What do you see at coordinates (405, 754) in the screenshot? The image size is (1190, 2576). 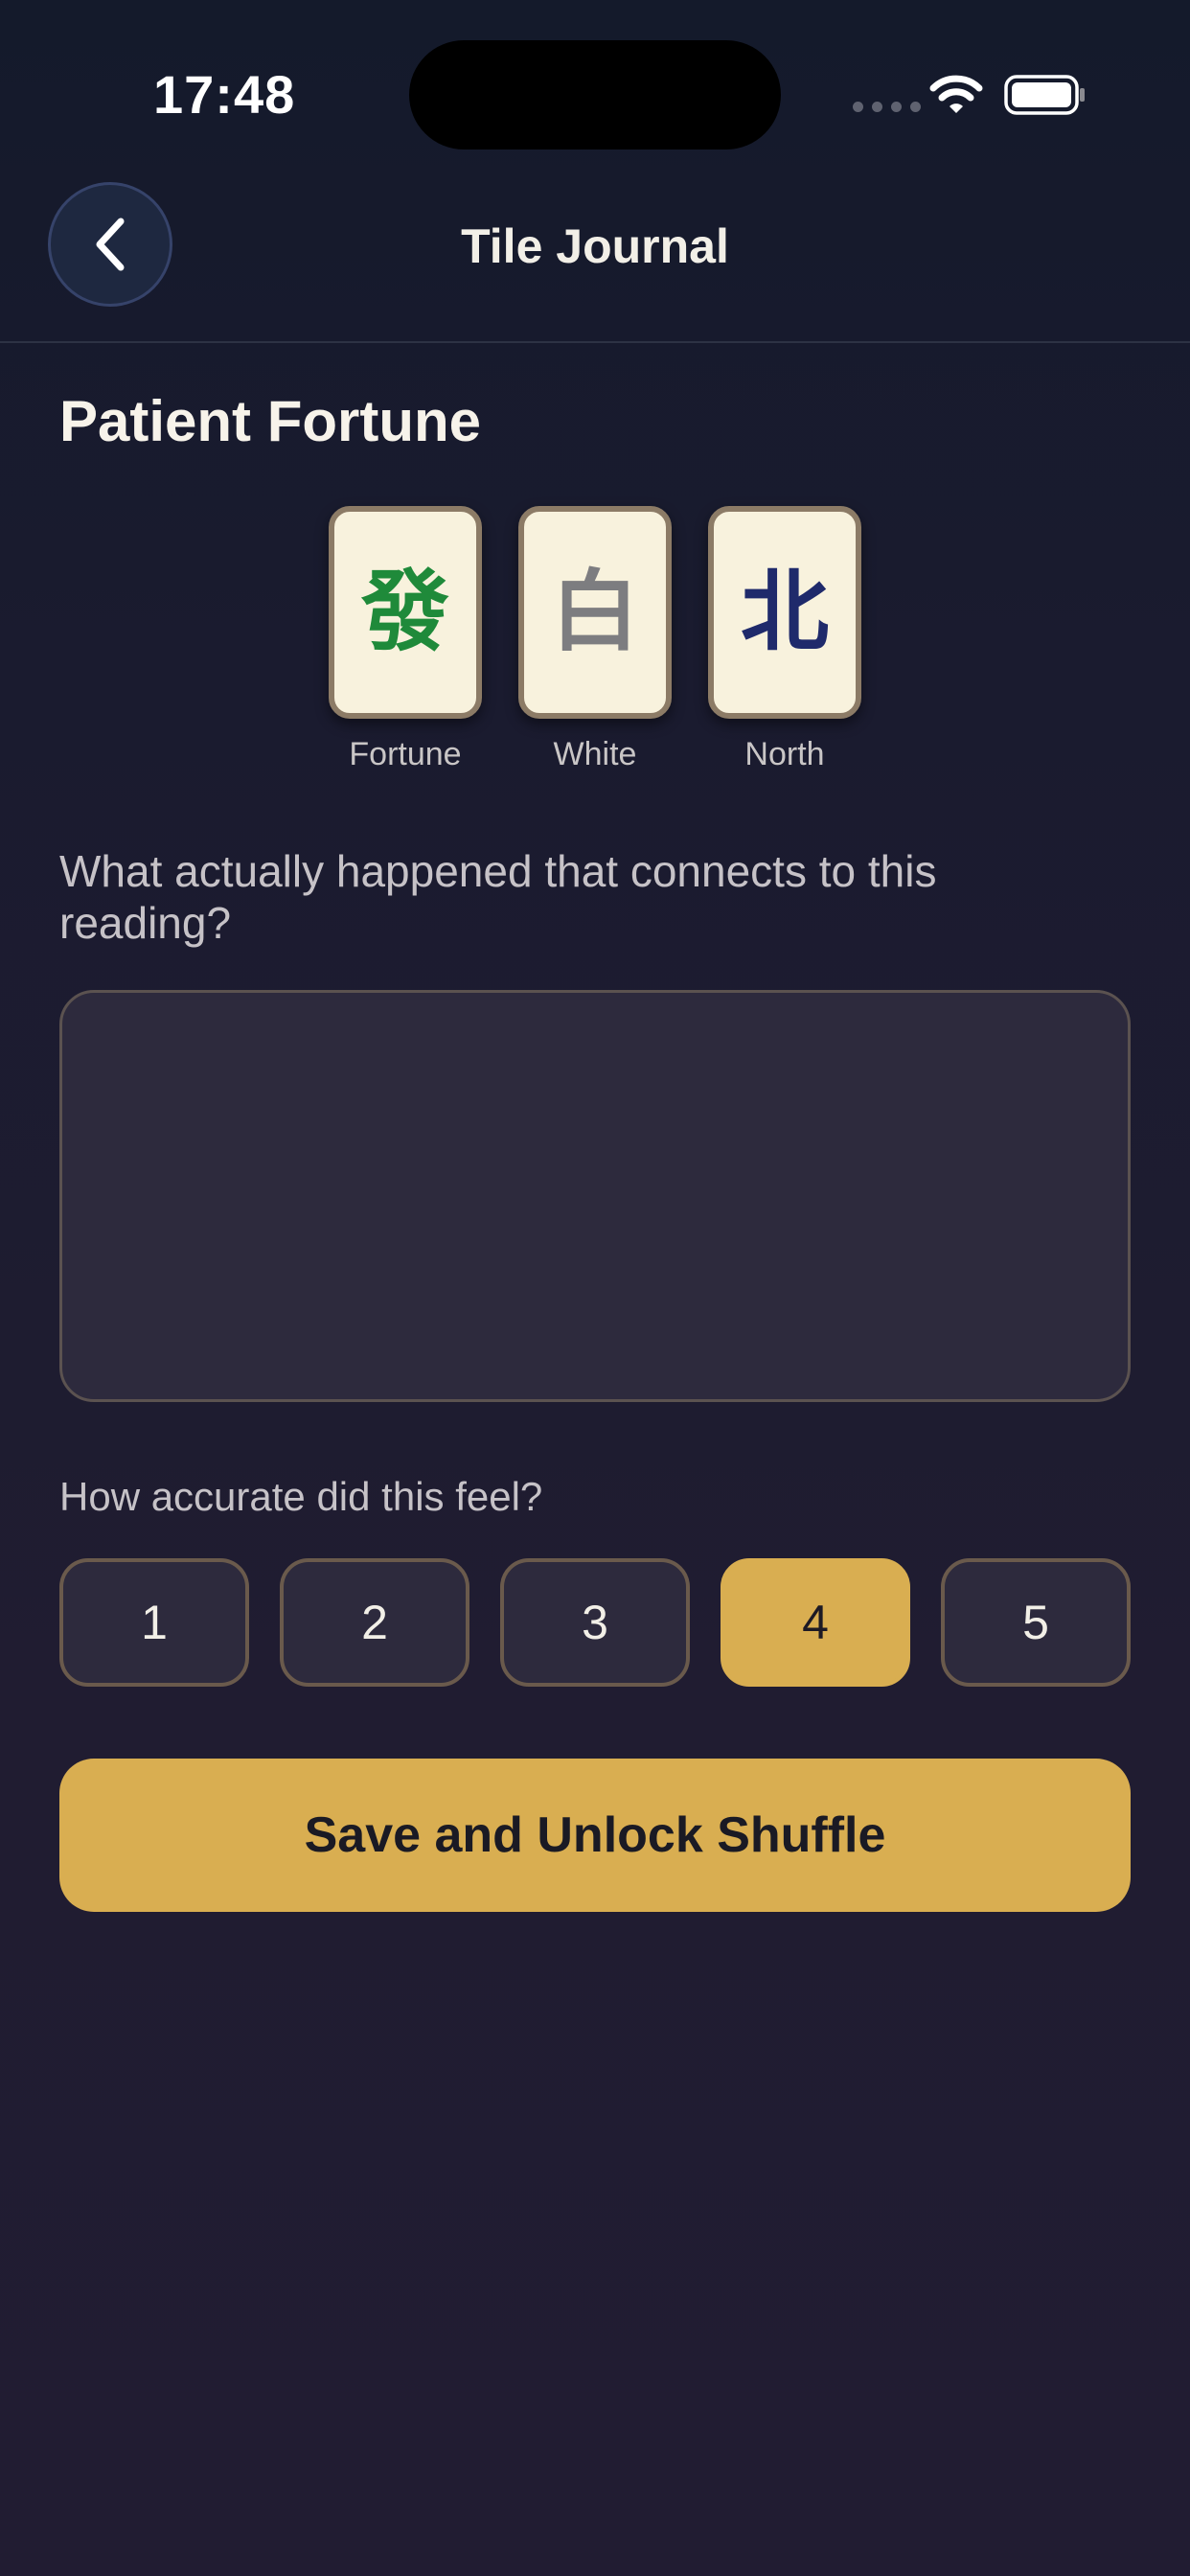 I see `tile-label: Fortune` at bounding box center [405, 754].